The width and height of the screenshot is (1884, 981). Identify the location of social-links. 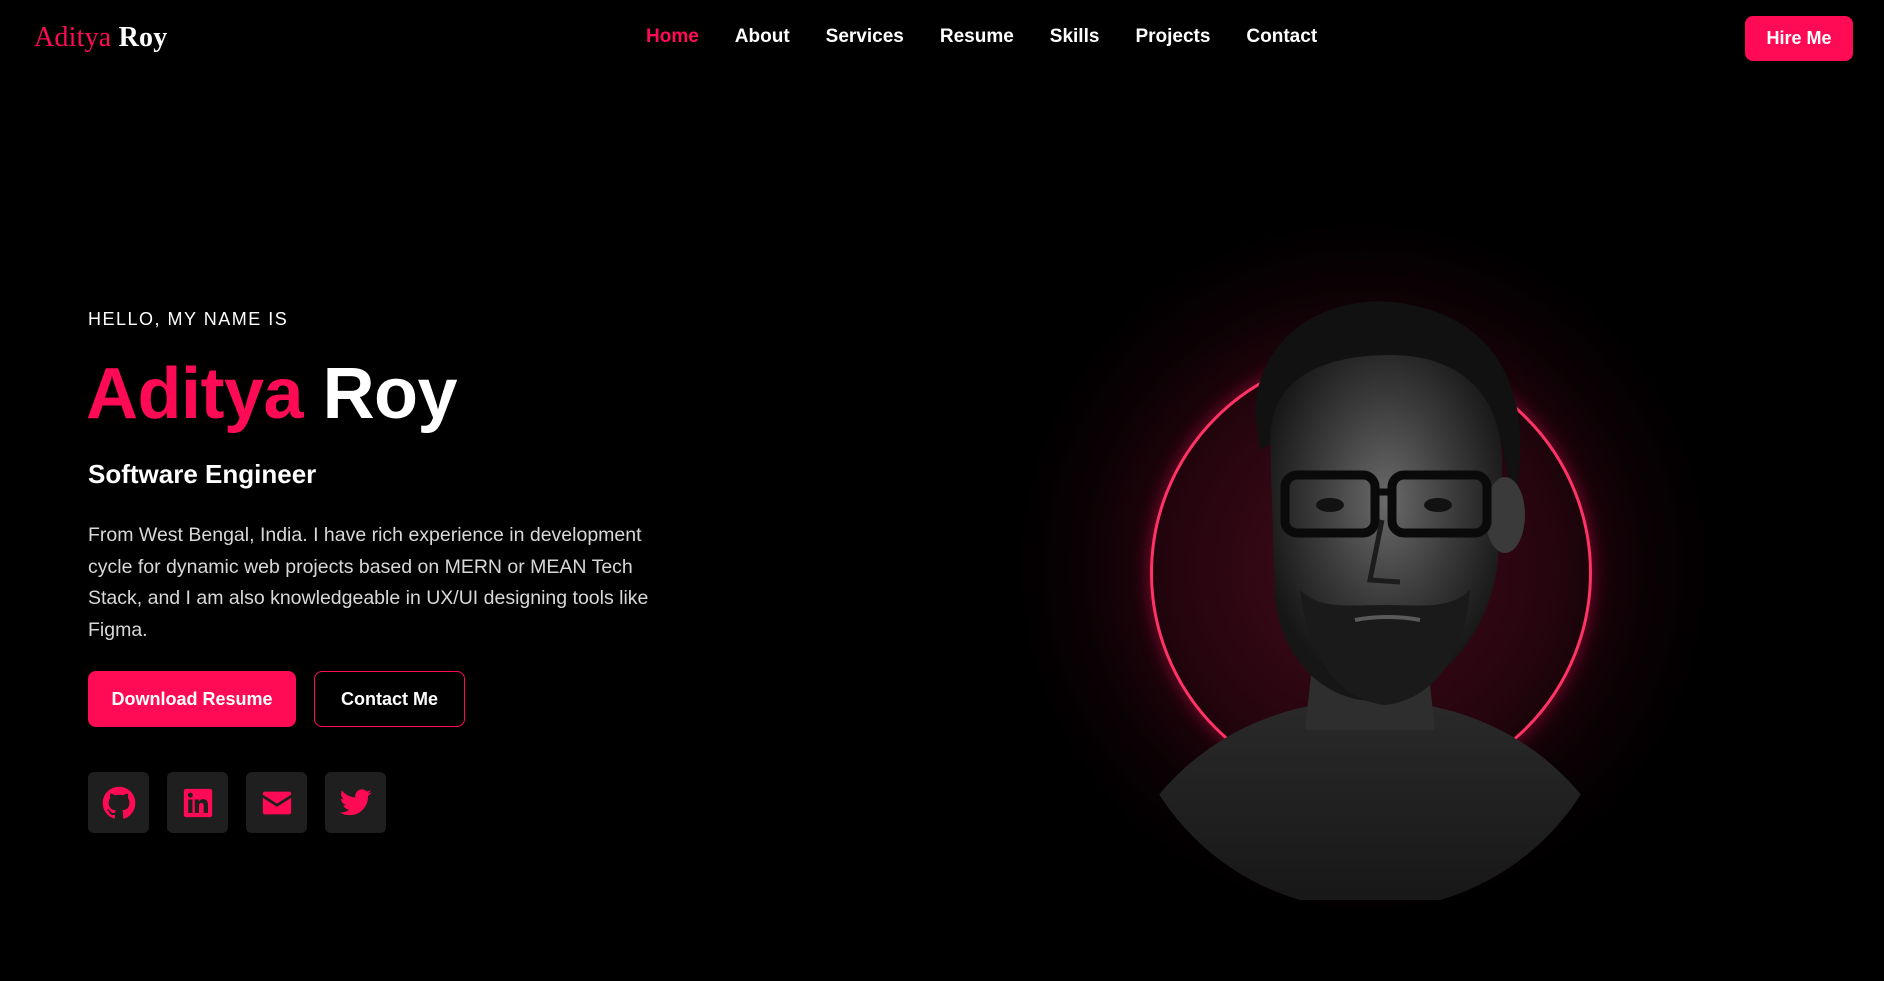
(246, 802).